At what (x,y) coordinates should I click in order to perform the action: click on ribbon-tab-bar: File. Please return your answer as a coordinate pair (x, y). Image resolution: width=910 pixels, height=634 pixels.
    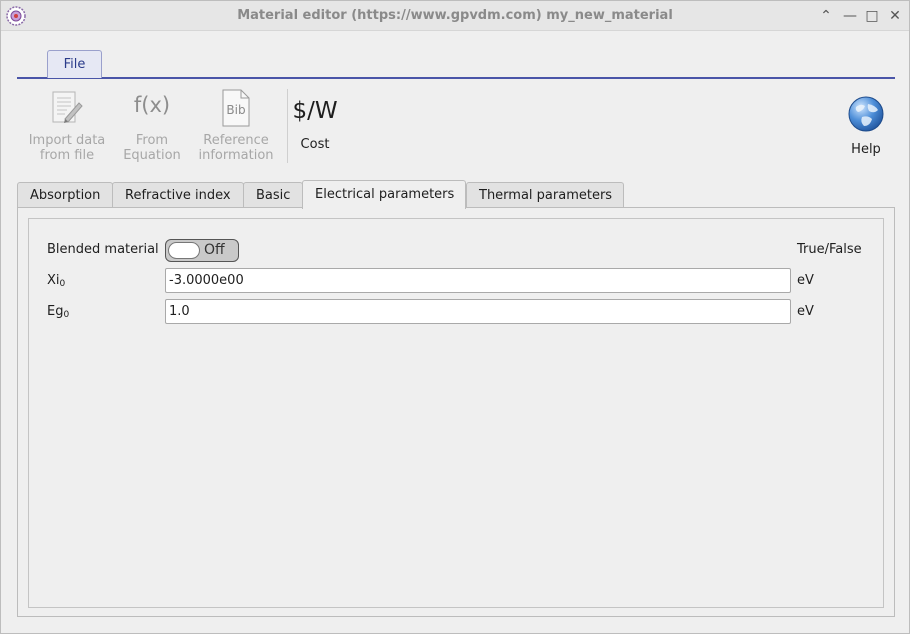
    Looking at the image, I should click on (456, 64).